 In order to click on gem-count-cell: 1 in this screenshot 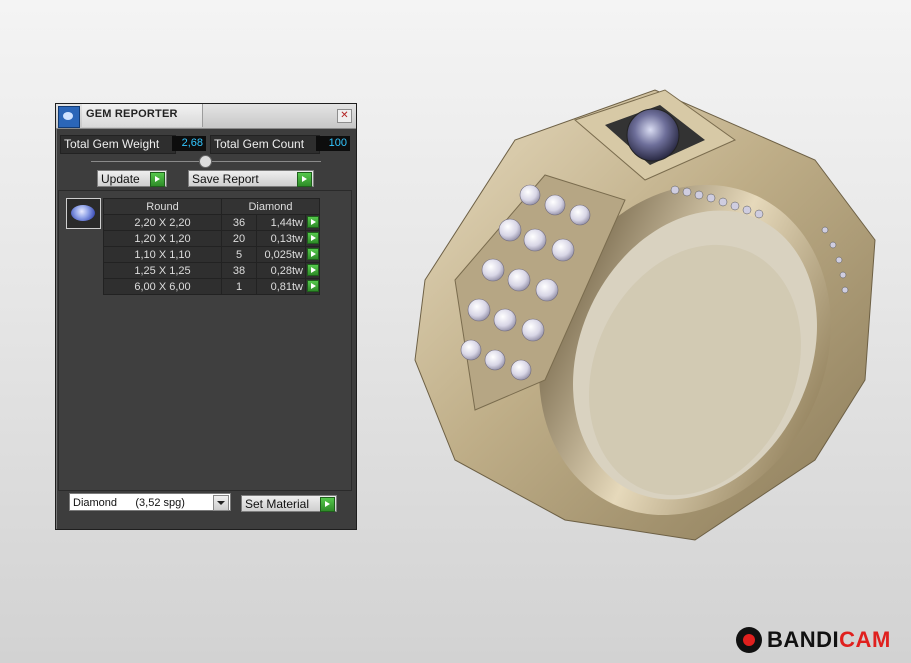, I will do `click(239, 286)`.